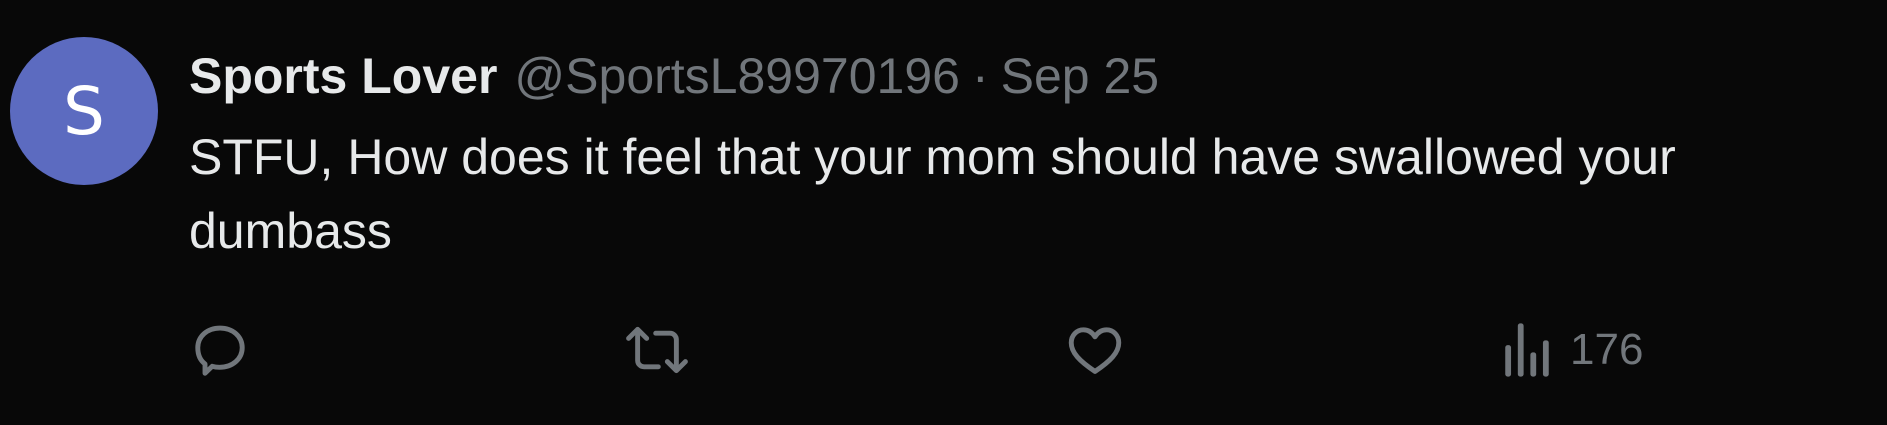 The height and width of the screenshot is (425, 1887). Describe the element at coordinates (1607, 349) in the screenshot. I see `views-count: 176` at that location.